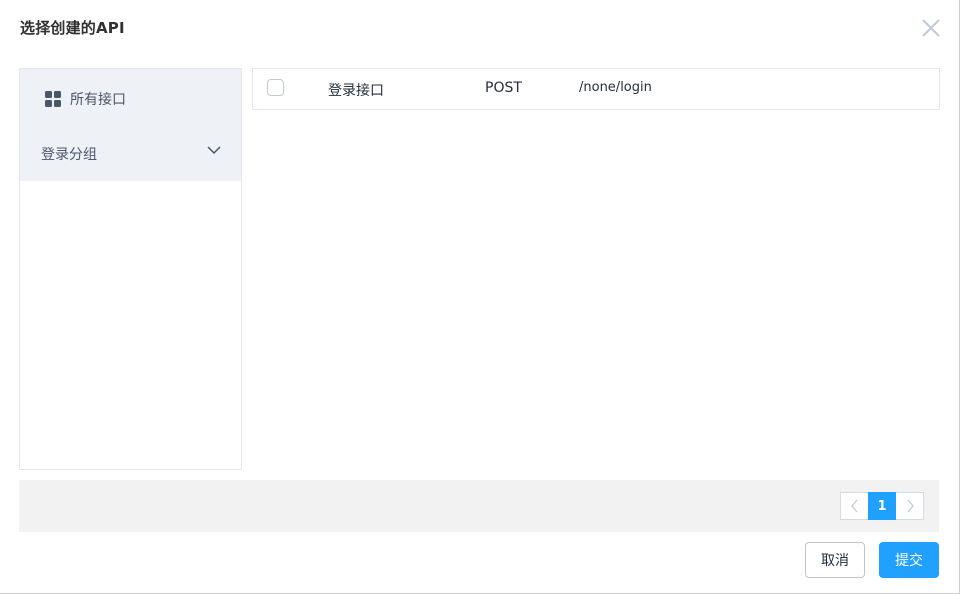 The width and height of the screenshot is (960, 594). I want to click on cancel-button: 取消, so click(835, 560).